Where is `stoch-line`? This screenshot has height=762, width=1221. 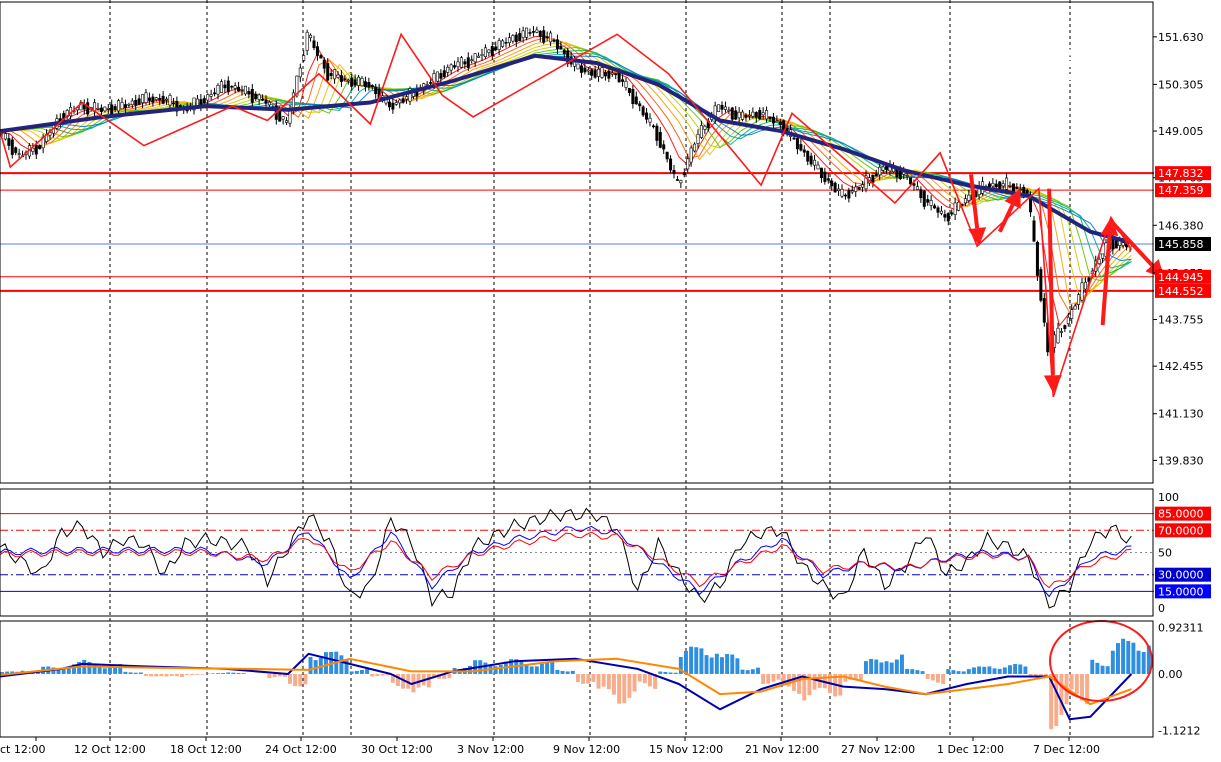 stoch-line is located at coordinates (566, 560).